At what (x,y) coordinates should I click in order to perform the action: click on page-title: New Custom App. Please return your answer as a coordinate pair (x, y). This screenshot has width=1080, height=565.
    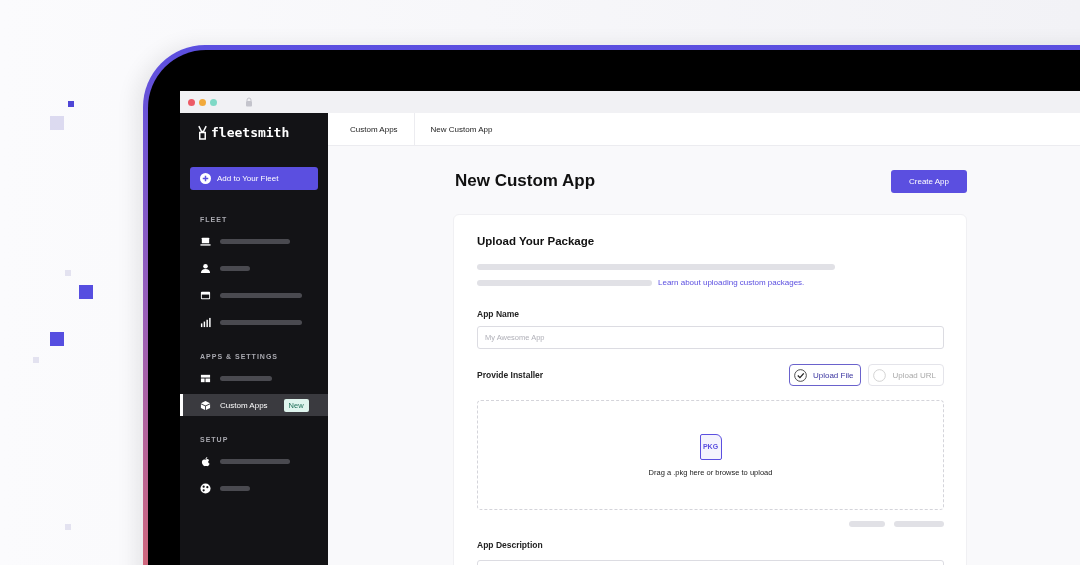
    Looking at the image, I should click on (525, 180).